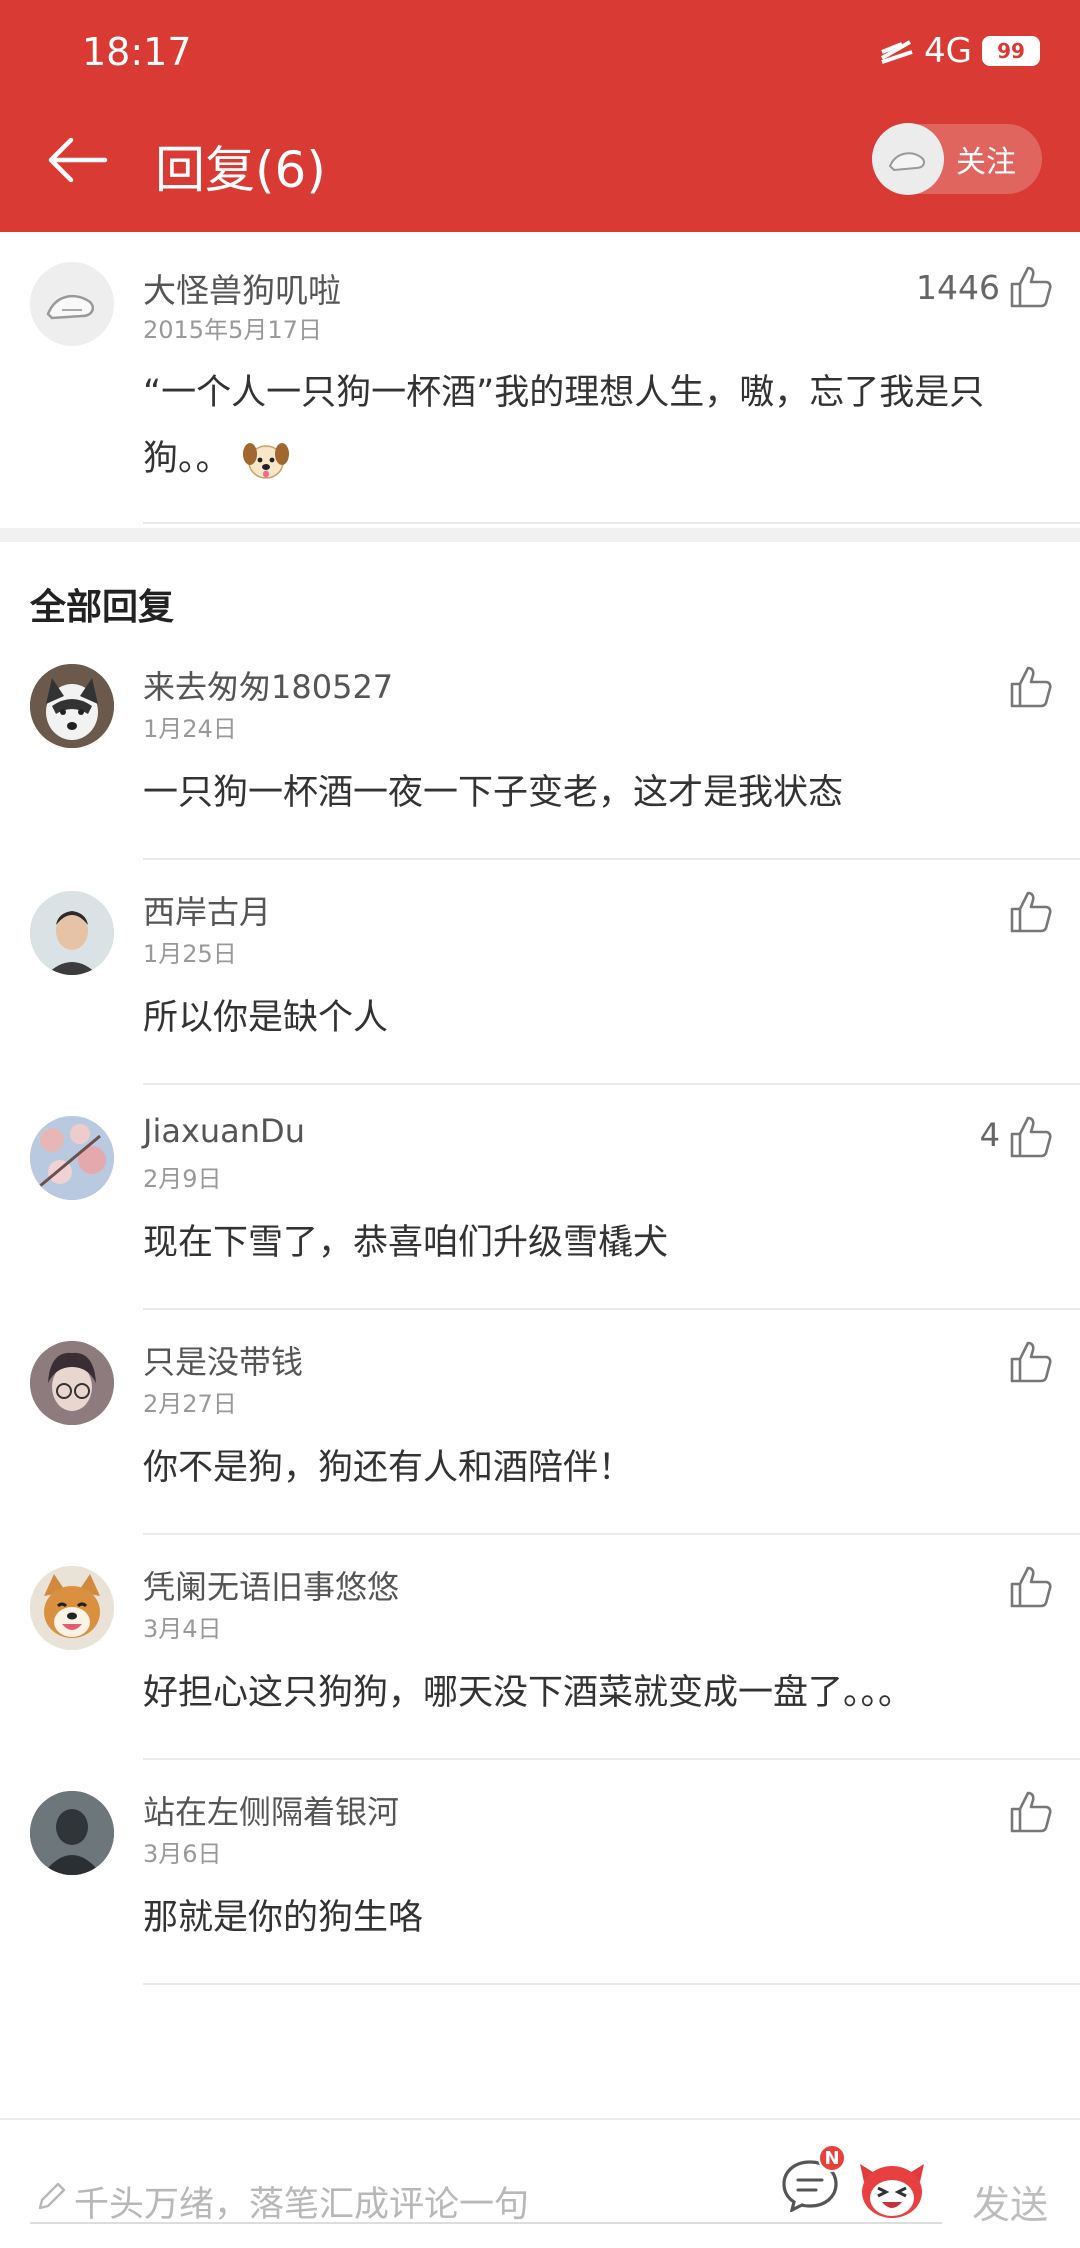  I want to click on battery-icon: 99, so click(1011, 51).